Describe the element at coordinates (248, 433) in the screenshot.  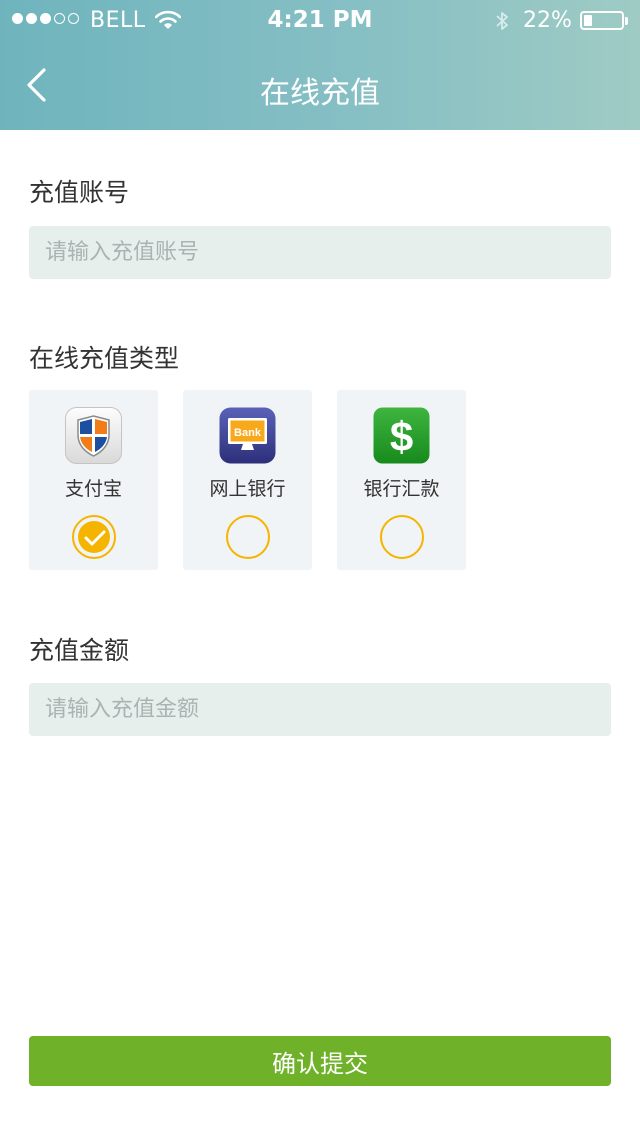
I see `svg-text: Bank` at that location.